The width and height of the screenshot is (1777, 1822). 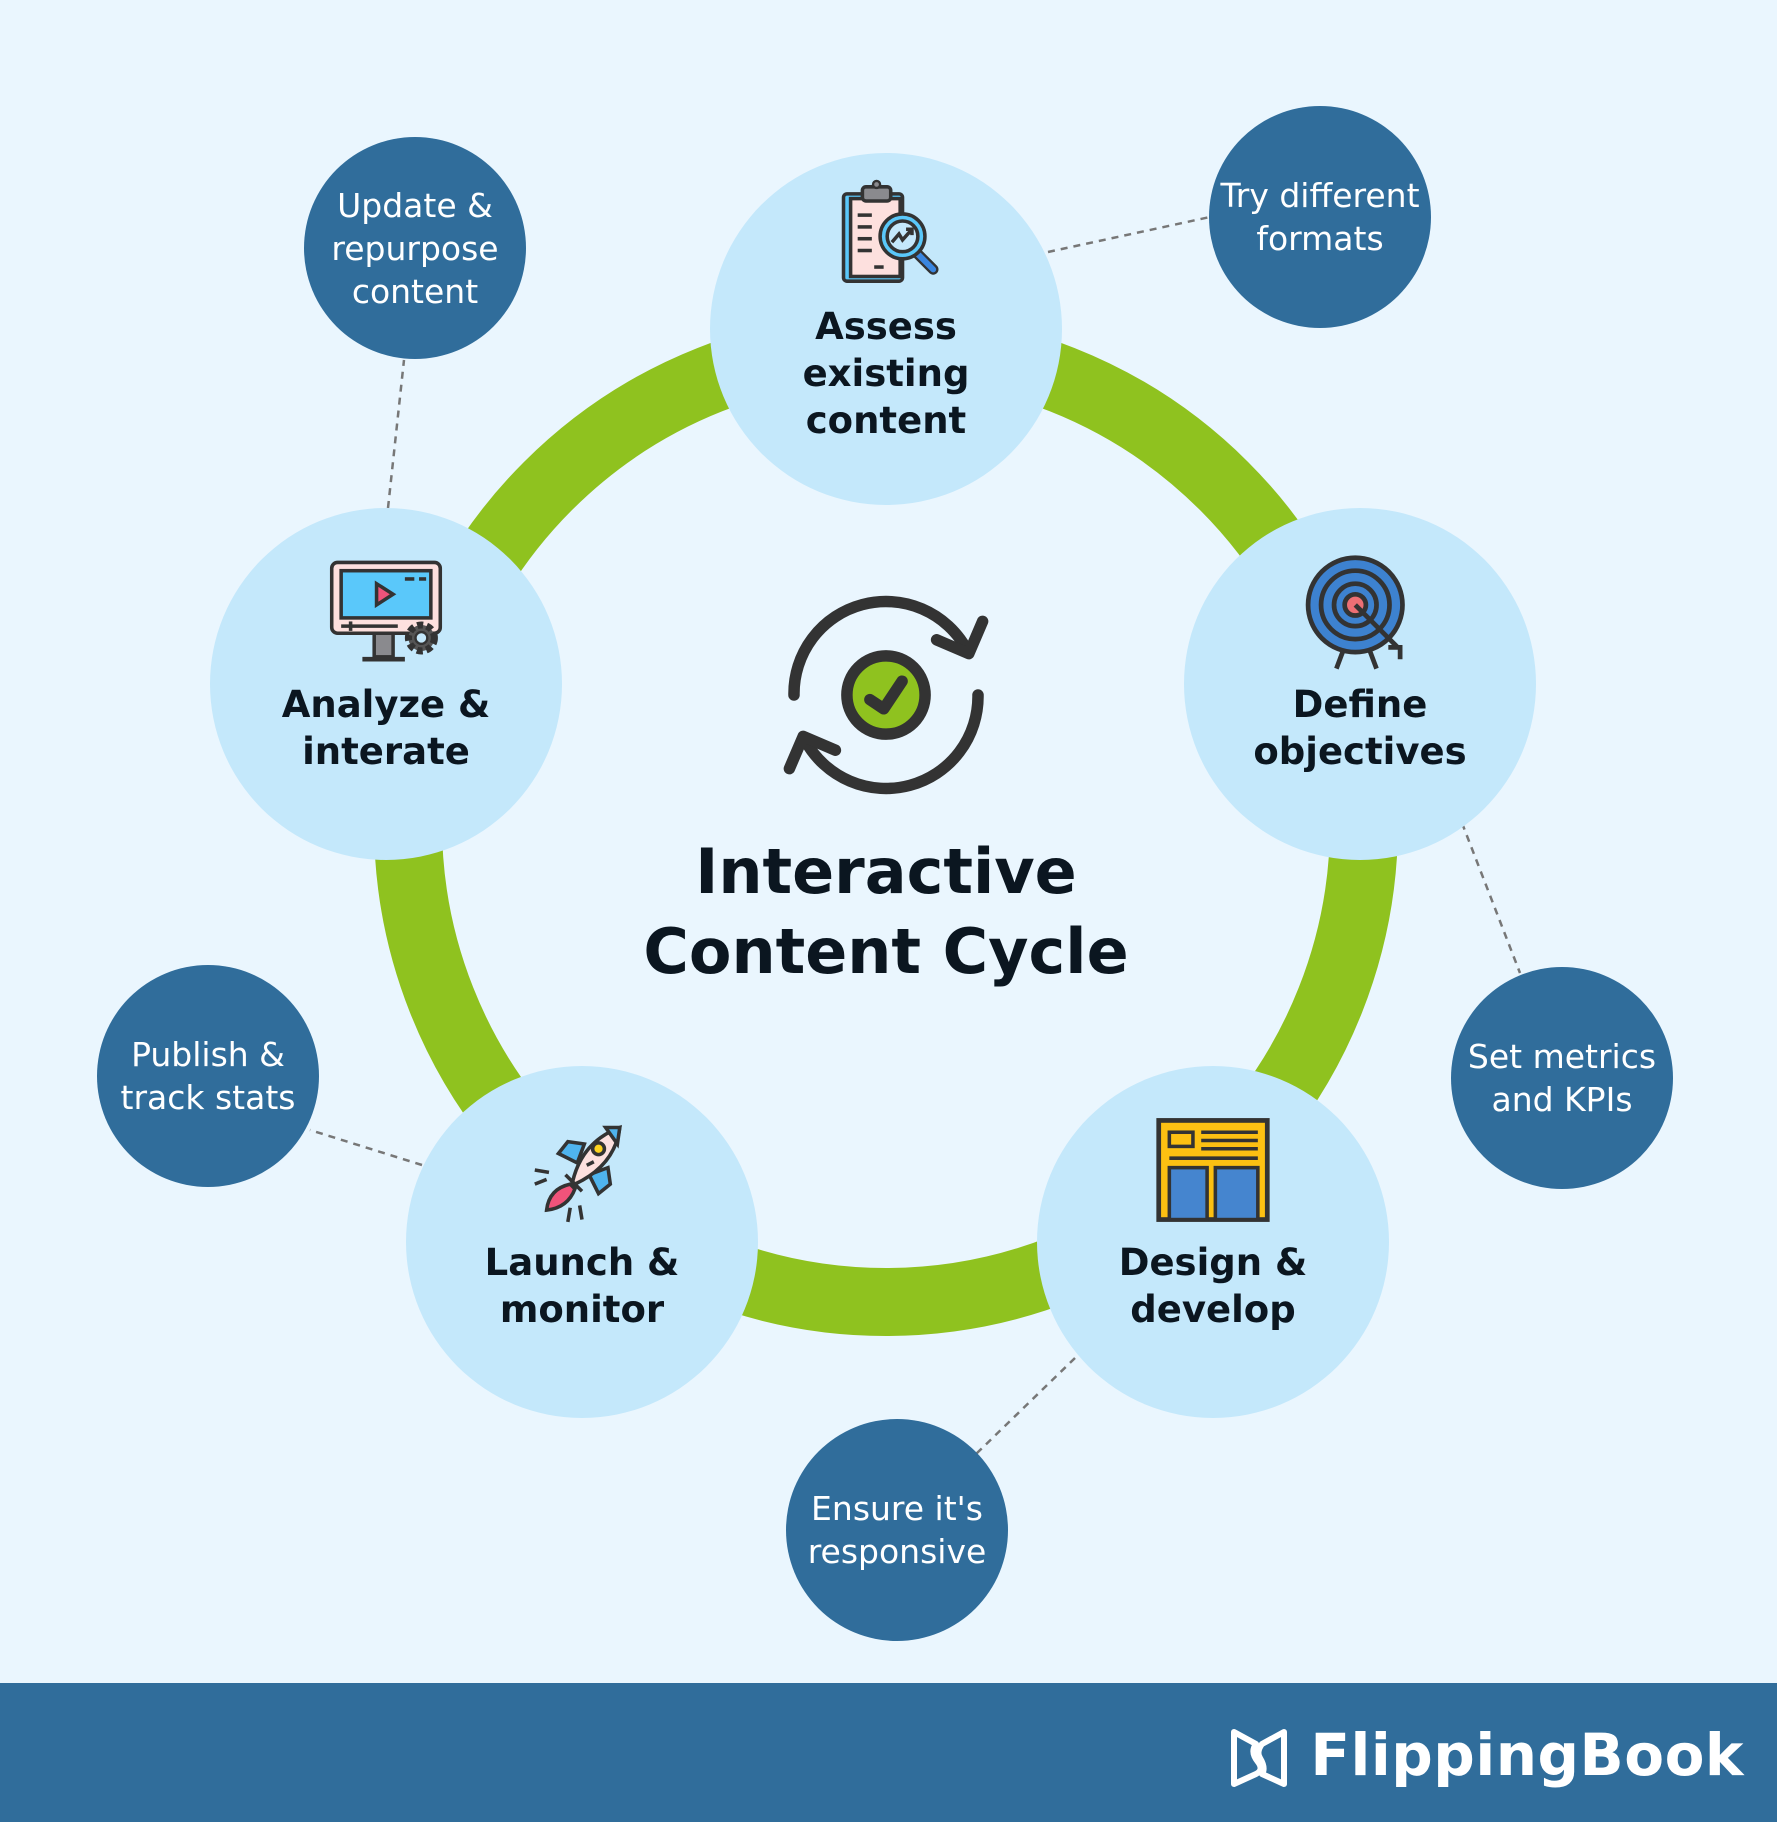 I want to click on tip-label: Set metrics and KPIs, so click(x=1562, y=1078).